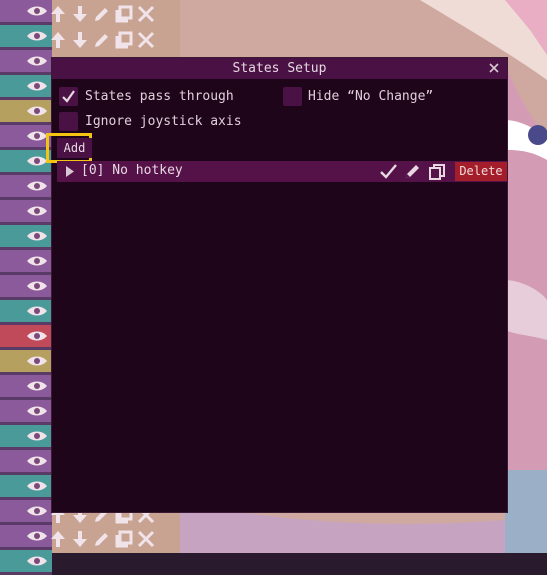  I want to click on duplicate-icon, so click(437, 171).